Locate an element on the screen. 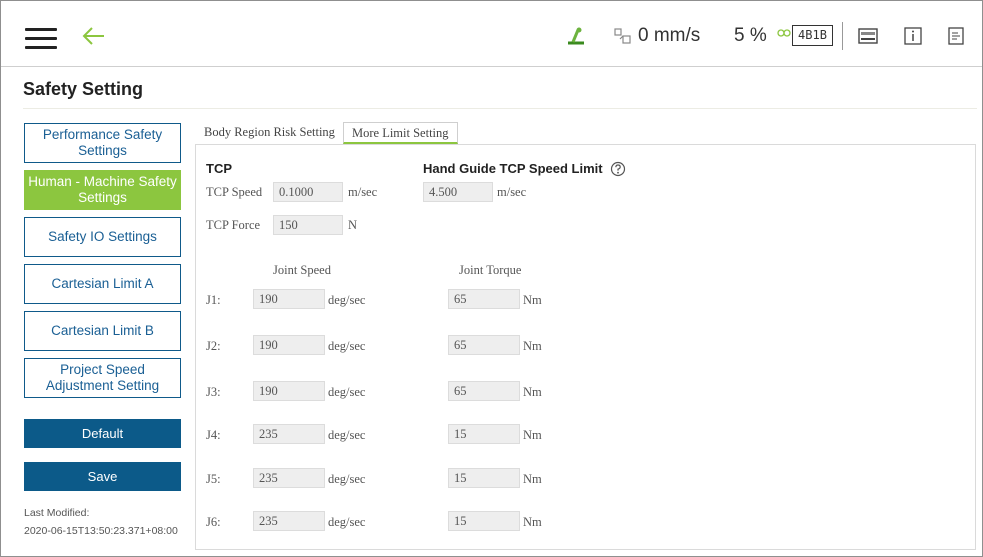 The height and width of the screenshot is (557, 983). tcp-speed-label: TCP Speed is located at coordinates (234, 192).